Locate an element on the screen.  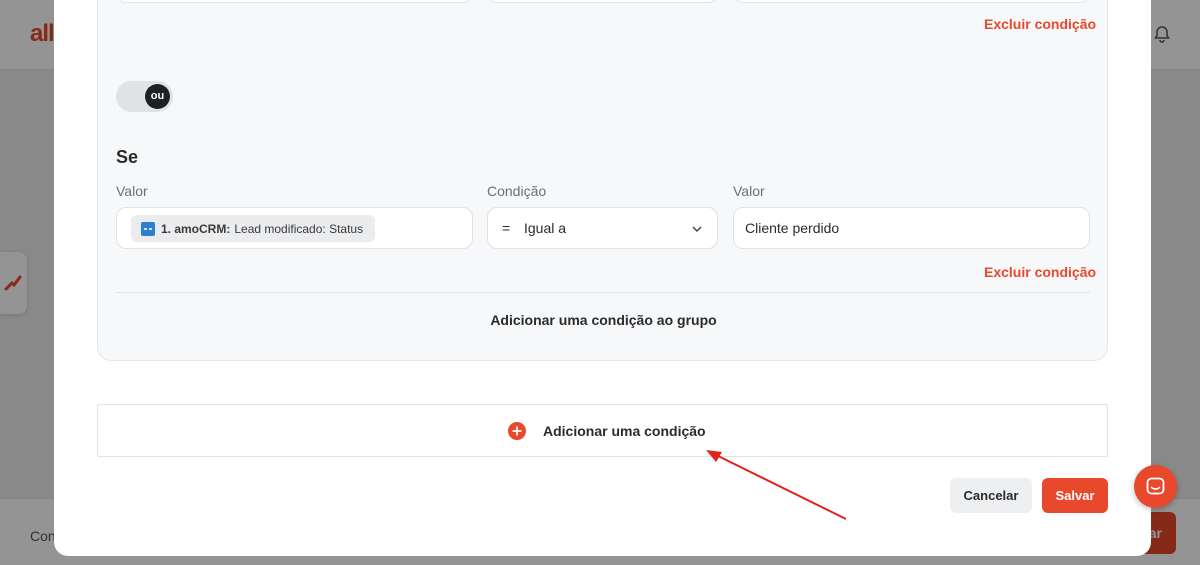
and-or-toggle: ou is located at coordinates (144, 96).